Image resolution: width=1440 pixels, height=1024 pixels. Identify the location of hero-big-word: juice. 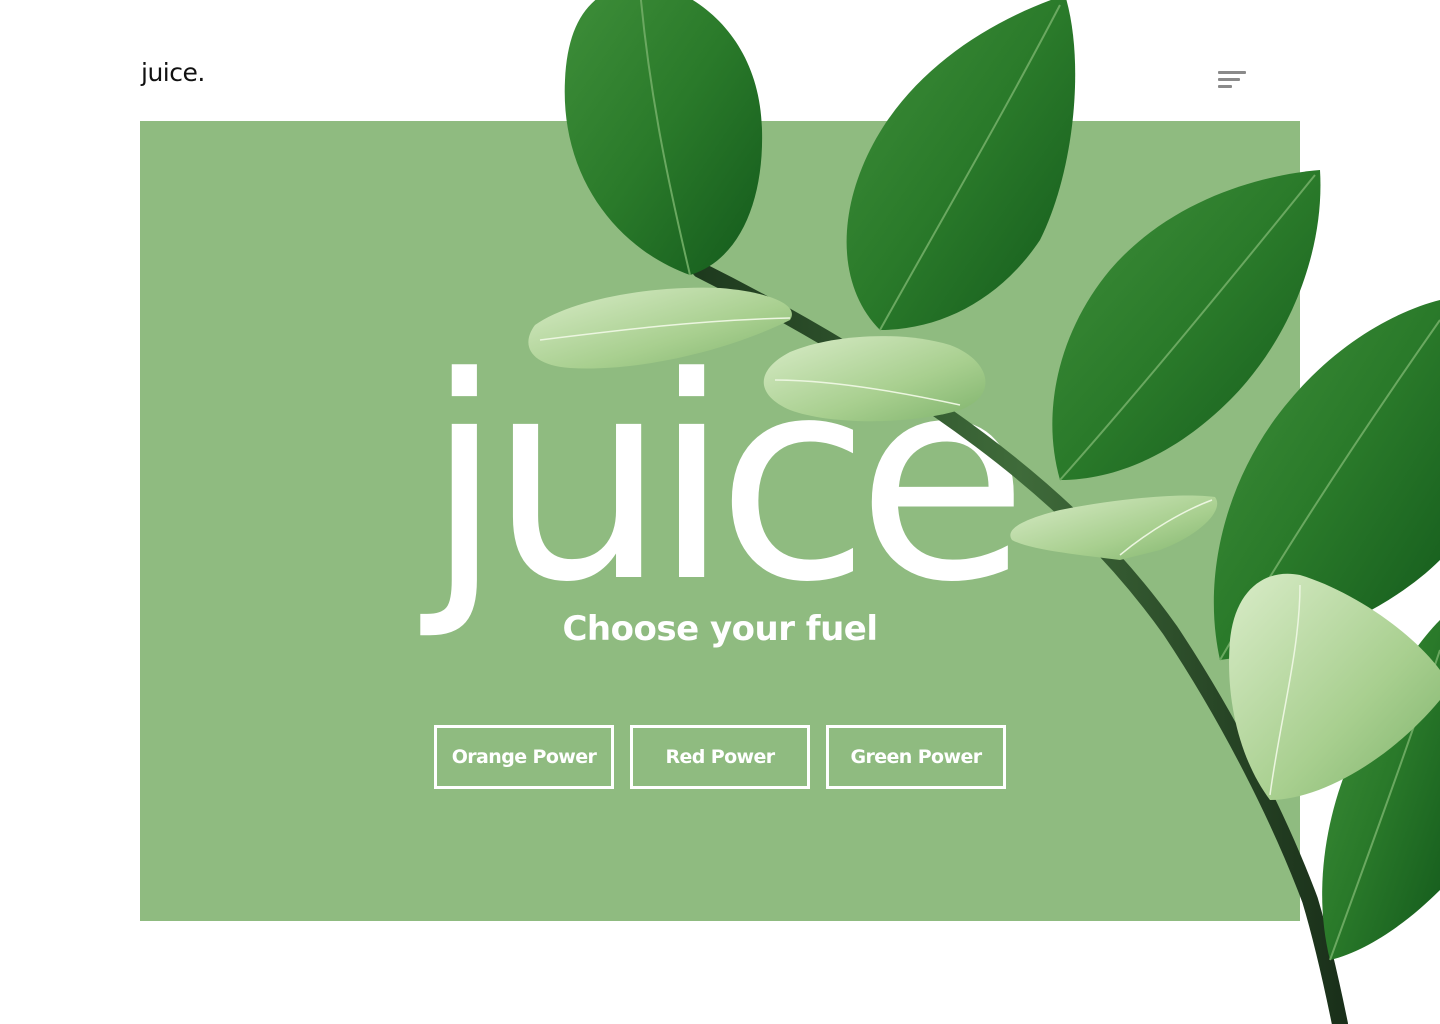
(726, 481).